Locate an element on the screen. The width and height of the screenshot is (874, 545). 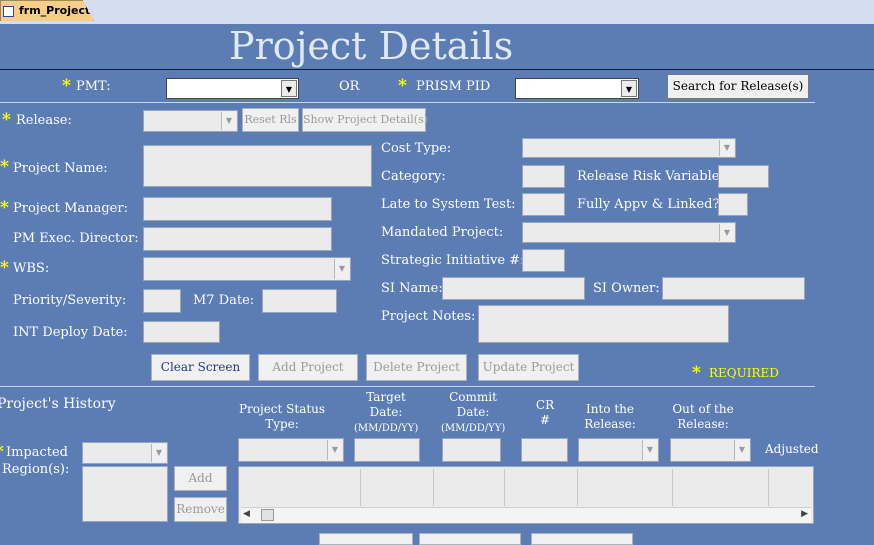
header-line: Date: is located at coordinates (473, 412).